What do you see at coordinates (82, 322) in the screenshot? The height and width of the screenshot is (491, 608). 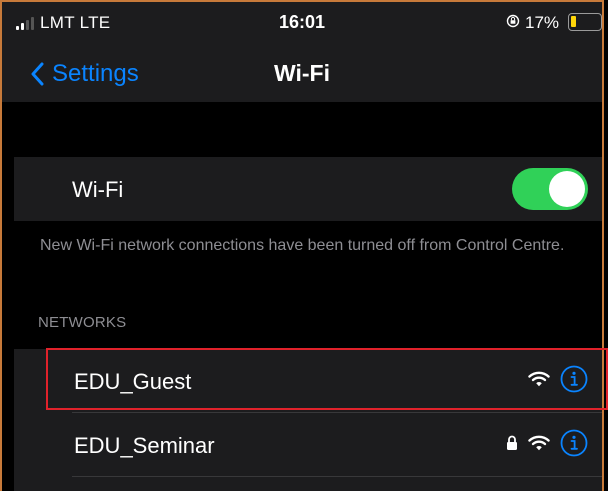 I see `networks-section-header: NETWORKS` at bounding box center [82, 322].